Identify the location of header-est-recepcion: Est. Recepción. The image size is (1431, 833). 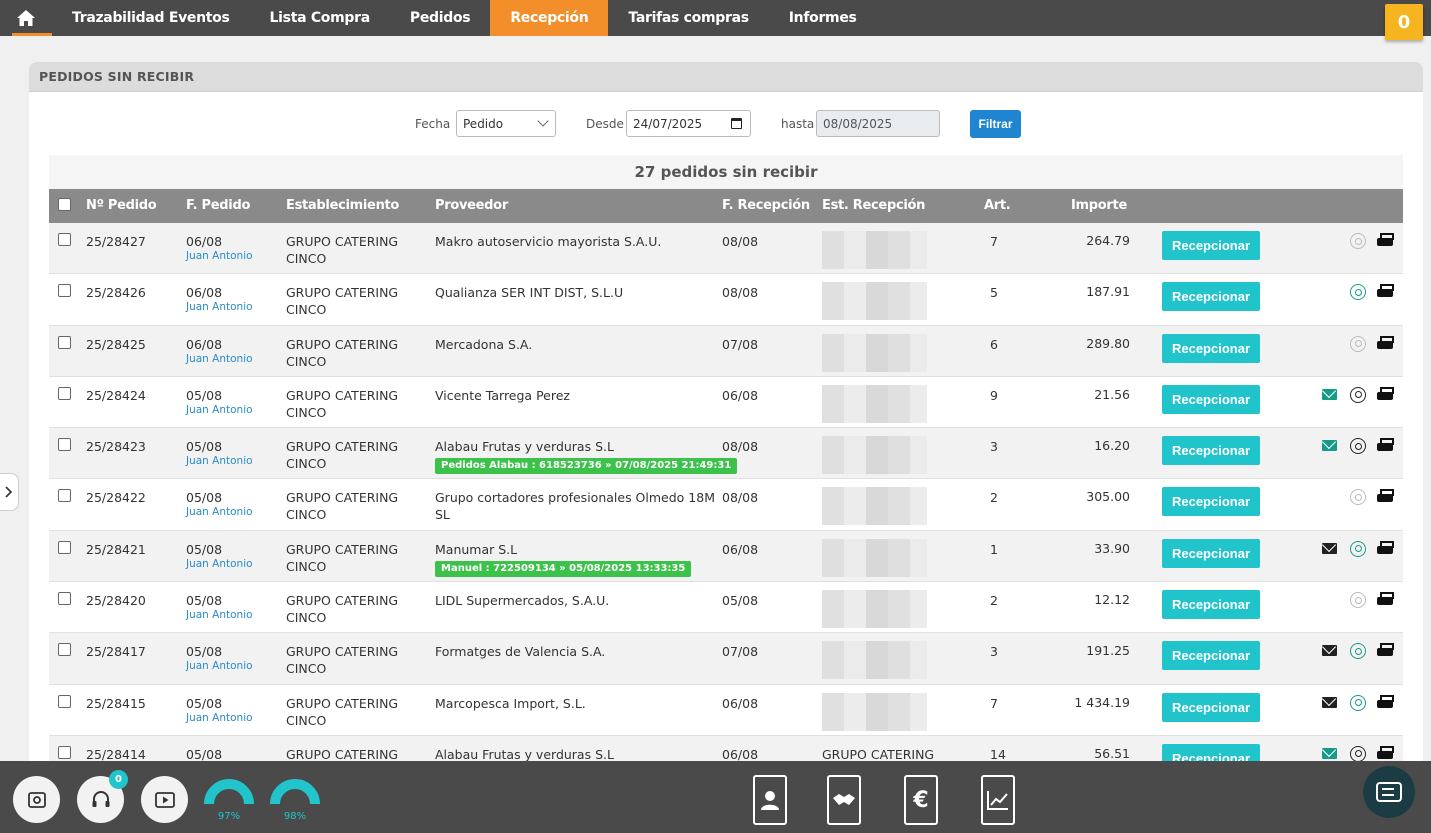
(873, 205).